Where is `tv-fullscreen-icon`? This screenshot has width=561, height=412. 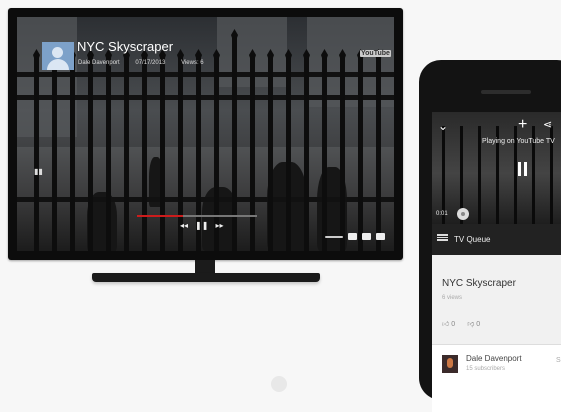 tv-fullscreen-icon is located at coordinates (380, 236).